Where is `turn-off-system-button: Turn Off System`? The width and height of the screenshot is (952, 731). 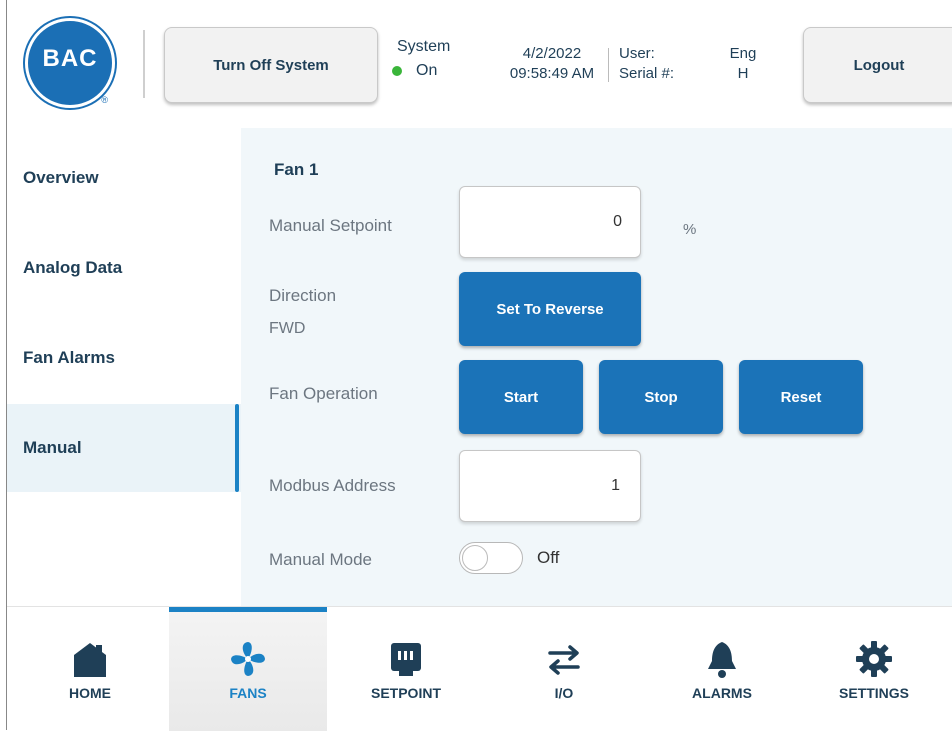 turn-off-system-button: Turn Off System is located at coordinates (271, 65).